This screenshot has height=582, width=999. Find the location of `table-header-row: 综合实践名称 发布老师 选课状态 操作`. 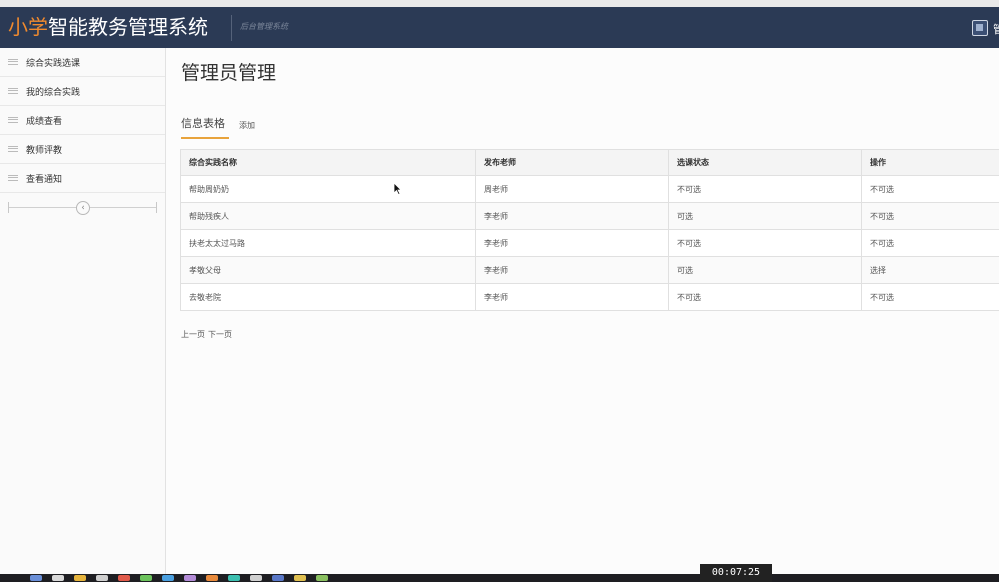

table-header-row: 综合实践名称 发布老师 选课状态 操作 is located at coordinates (589, 162).